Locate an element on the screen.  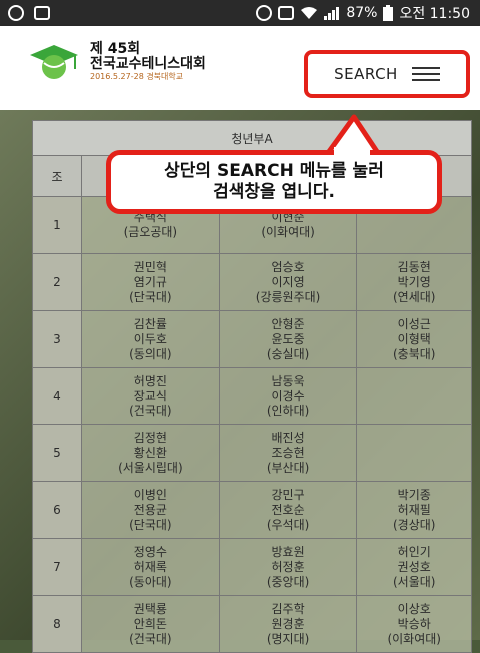
team-cell: 김주학 원경훈 (명지대) is located at coordinates (288, 624).